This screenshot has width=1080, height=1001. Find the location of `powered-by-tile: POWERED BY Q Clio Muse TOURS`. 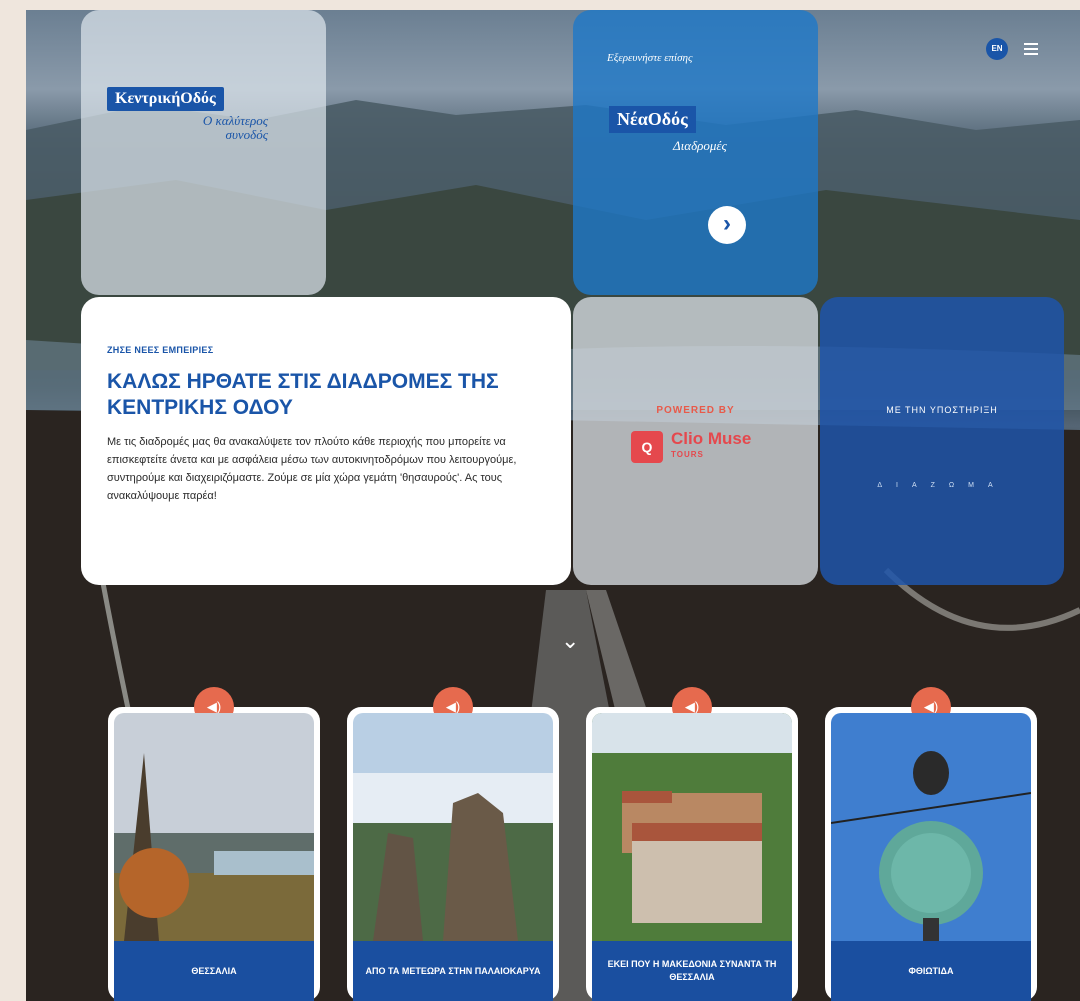

powered-by-tile: POWERED BY Q Clio Muse TOURS is located at coordinates (695, 441).